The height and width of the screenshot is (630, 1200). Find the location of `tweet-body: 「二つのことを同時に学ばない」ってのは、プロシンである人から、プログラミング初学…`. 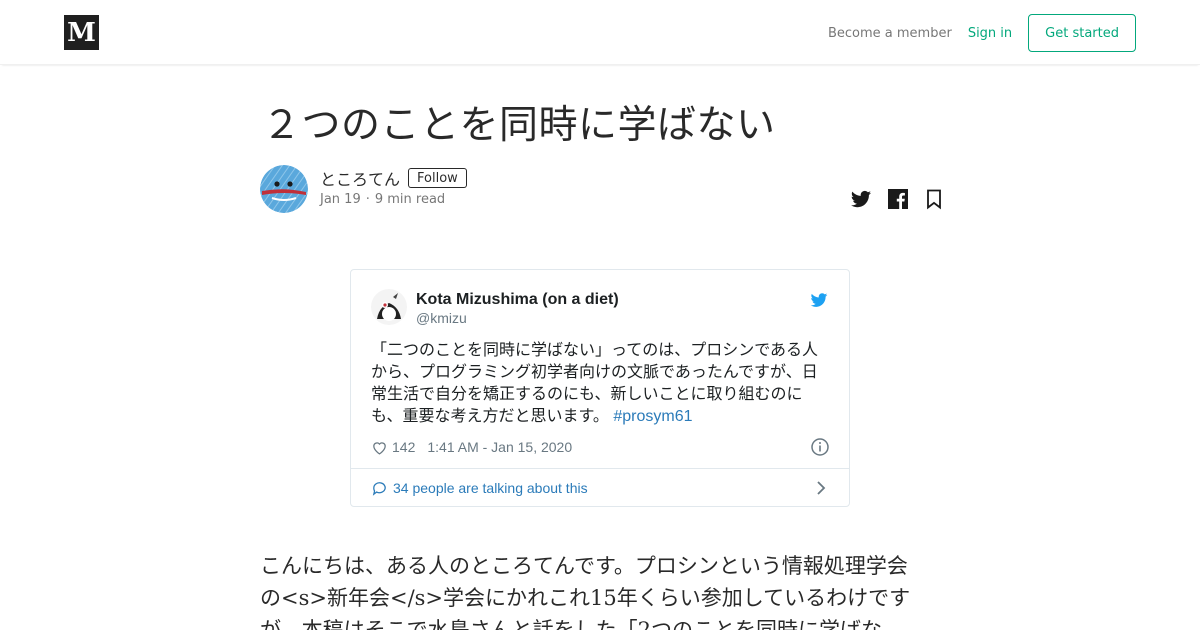

tweet-body: 「二つのことを同時に学ばない」ってのは、プロシンである人から、プログラミング初学… is located at coordinates (595, 383).